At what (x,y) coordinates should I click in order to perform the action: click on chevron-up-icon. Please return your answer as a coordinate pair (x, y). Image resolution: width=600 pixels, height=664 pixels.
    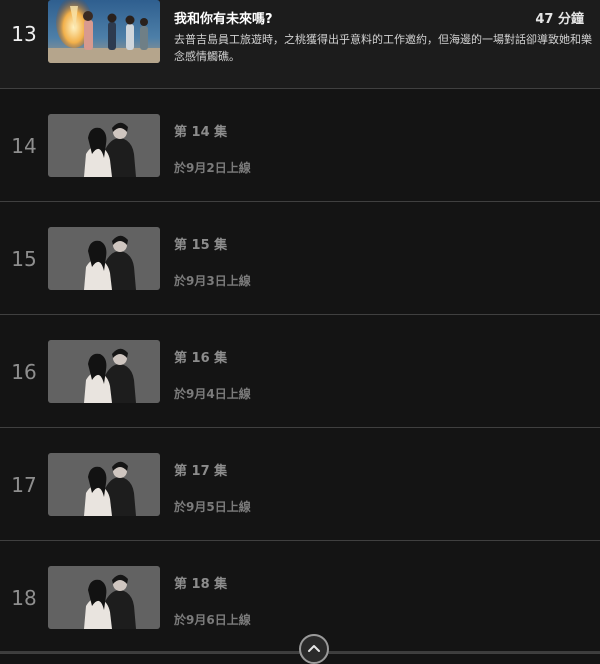
    Looking at the image, I should click on (314, 648).